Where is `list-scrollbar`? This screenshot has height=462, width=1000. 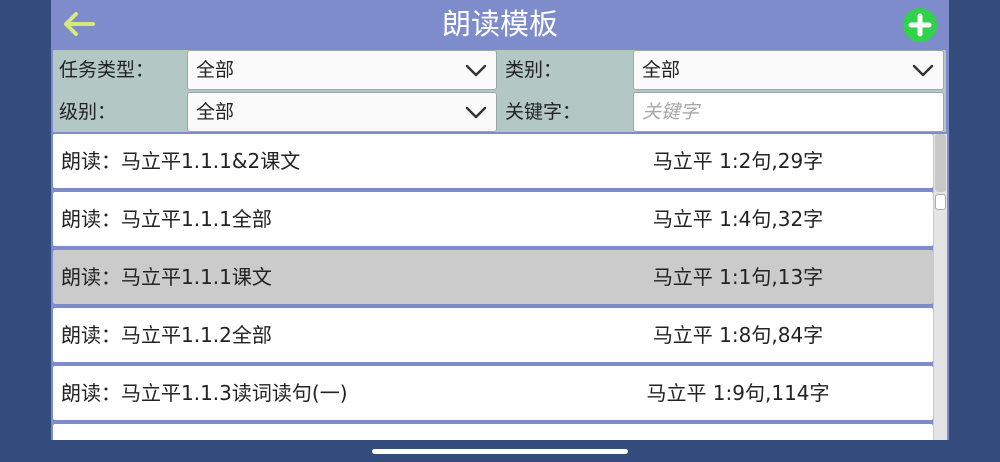 list-scrollbar is located at coordinates (940, 287).